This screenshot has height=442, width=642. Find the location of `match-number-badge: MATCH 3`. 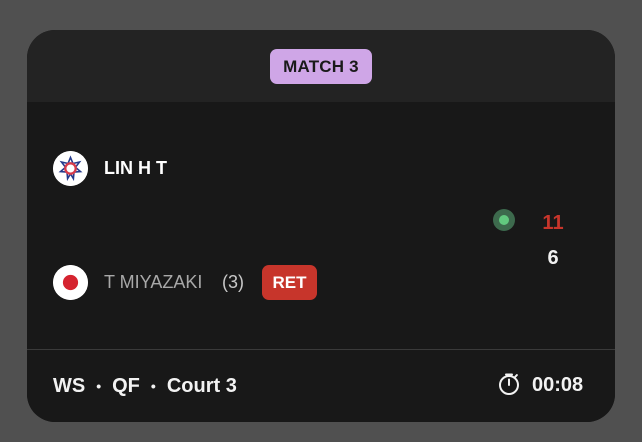

match-number-badge: MATCH 3 is located at coordinates (321, 66).